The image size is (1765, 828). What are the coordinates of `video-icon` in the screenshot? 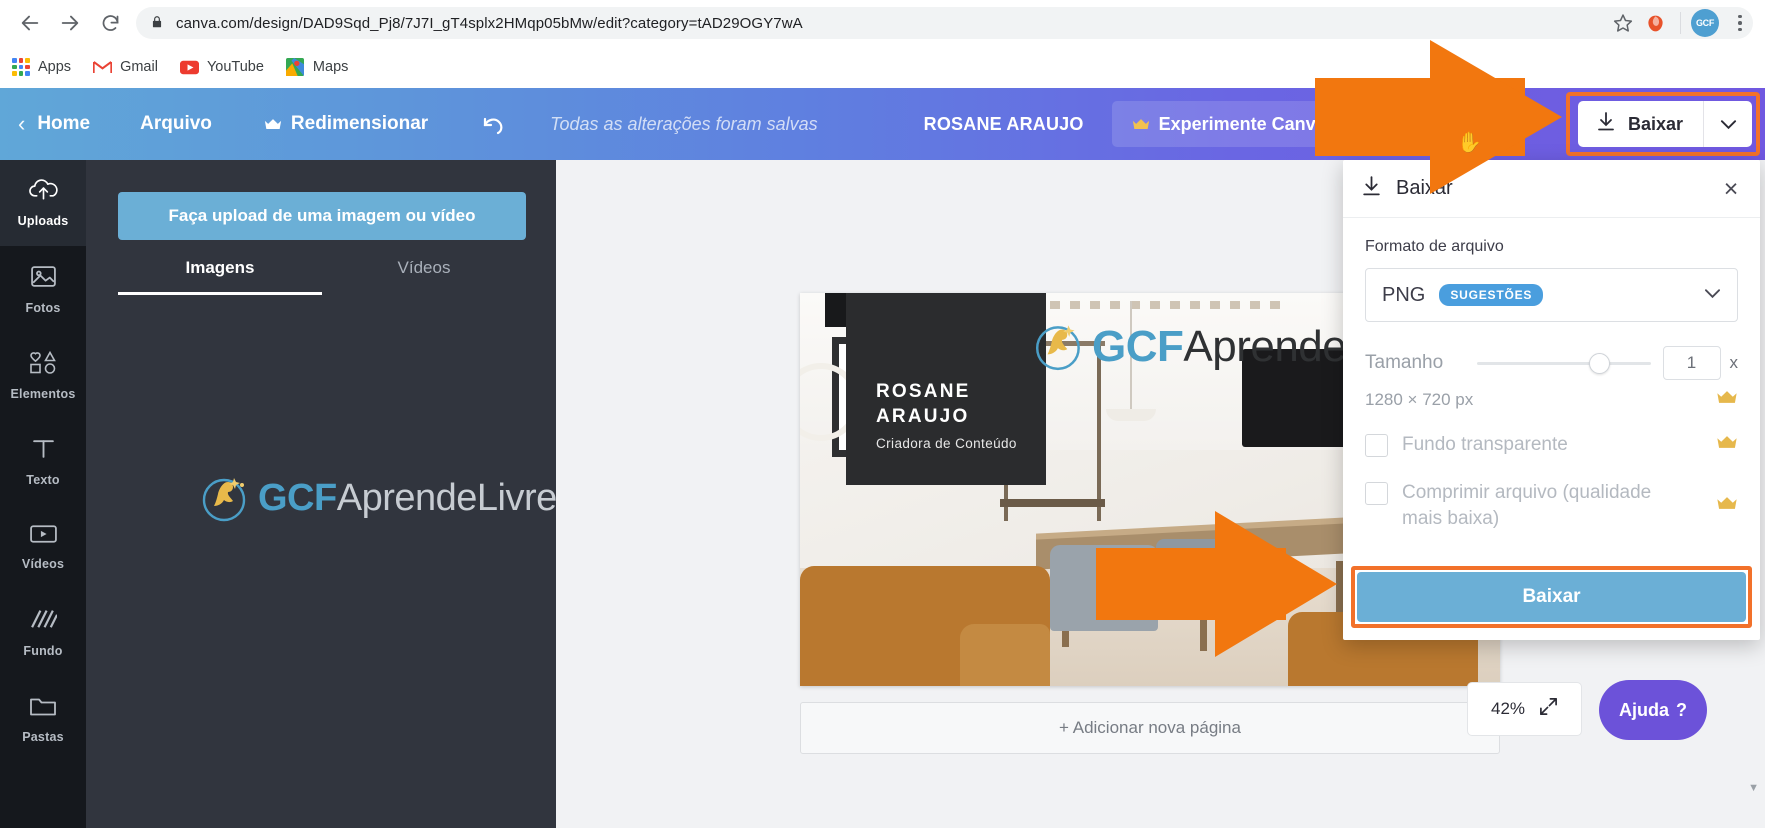 It's located at (43, 536).